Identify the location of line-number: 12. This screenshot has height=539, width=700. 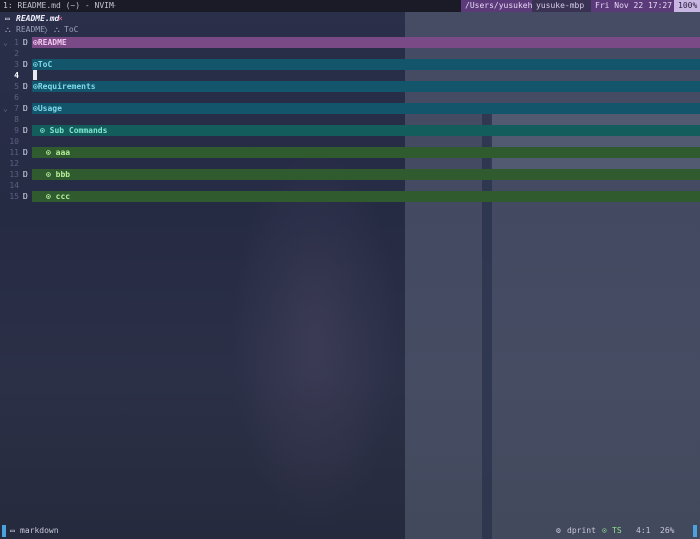
(14, 163).